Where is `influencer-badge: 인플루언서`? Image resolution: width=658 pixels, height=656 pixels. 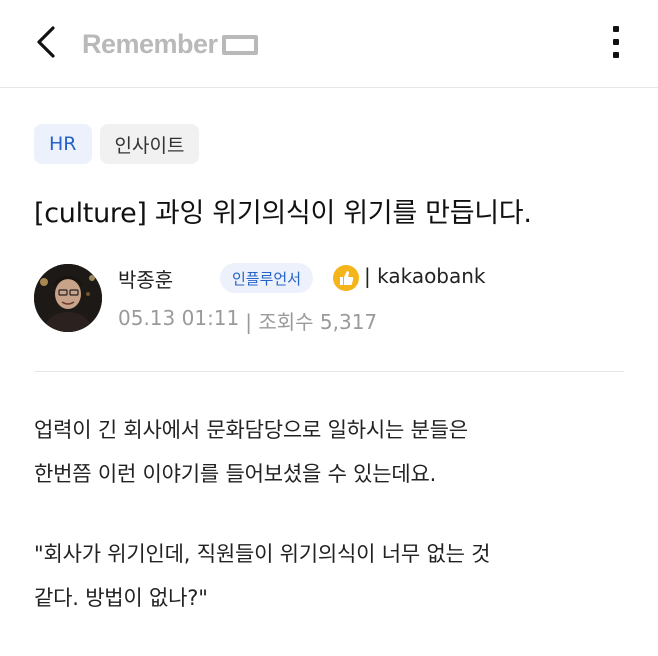
influencer-badge: 인플루언서 is located at coordinates (267, 278).